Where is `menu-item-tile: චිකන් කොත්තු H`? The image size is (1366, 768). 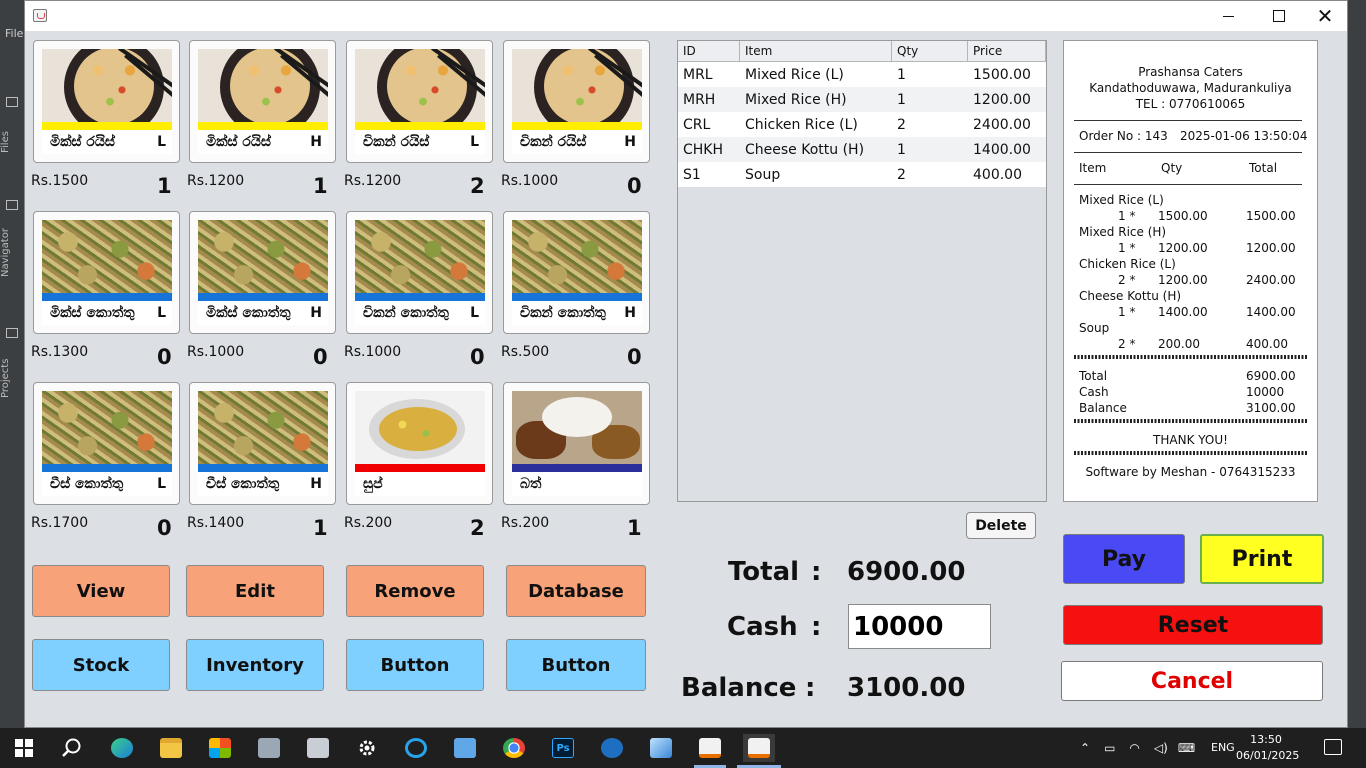 menu-item-tile: චිකන් කොත්තු H is located at coordinates (576, 272).